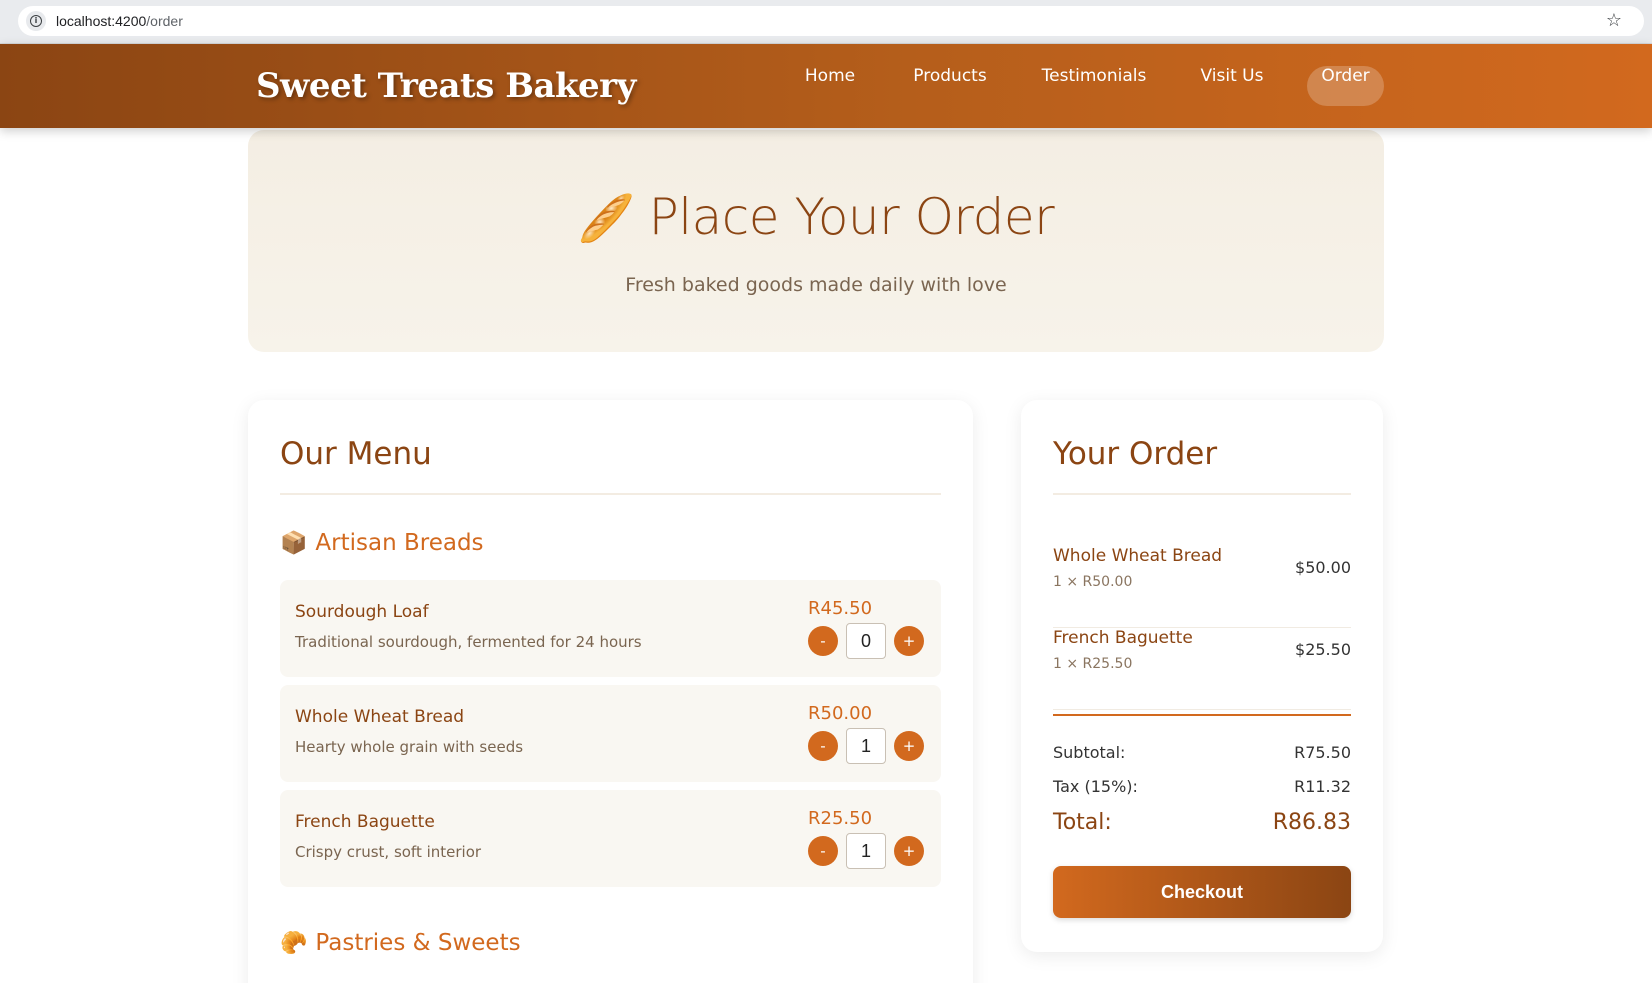 This screenshot has width=1652, height=983. What do you see at coordinates (294, 543) in the screenshot?
I see `package-icon: 📦` at bounding box center [294, 543].